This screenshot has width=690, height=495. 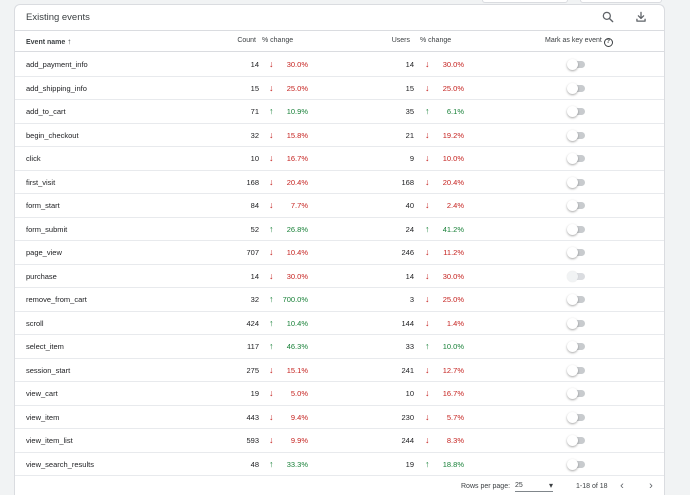 I want to click on event-count: 424, so click(x=252, y=323).